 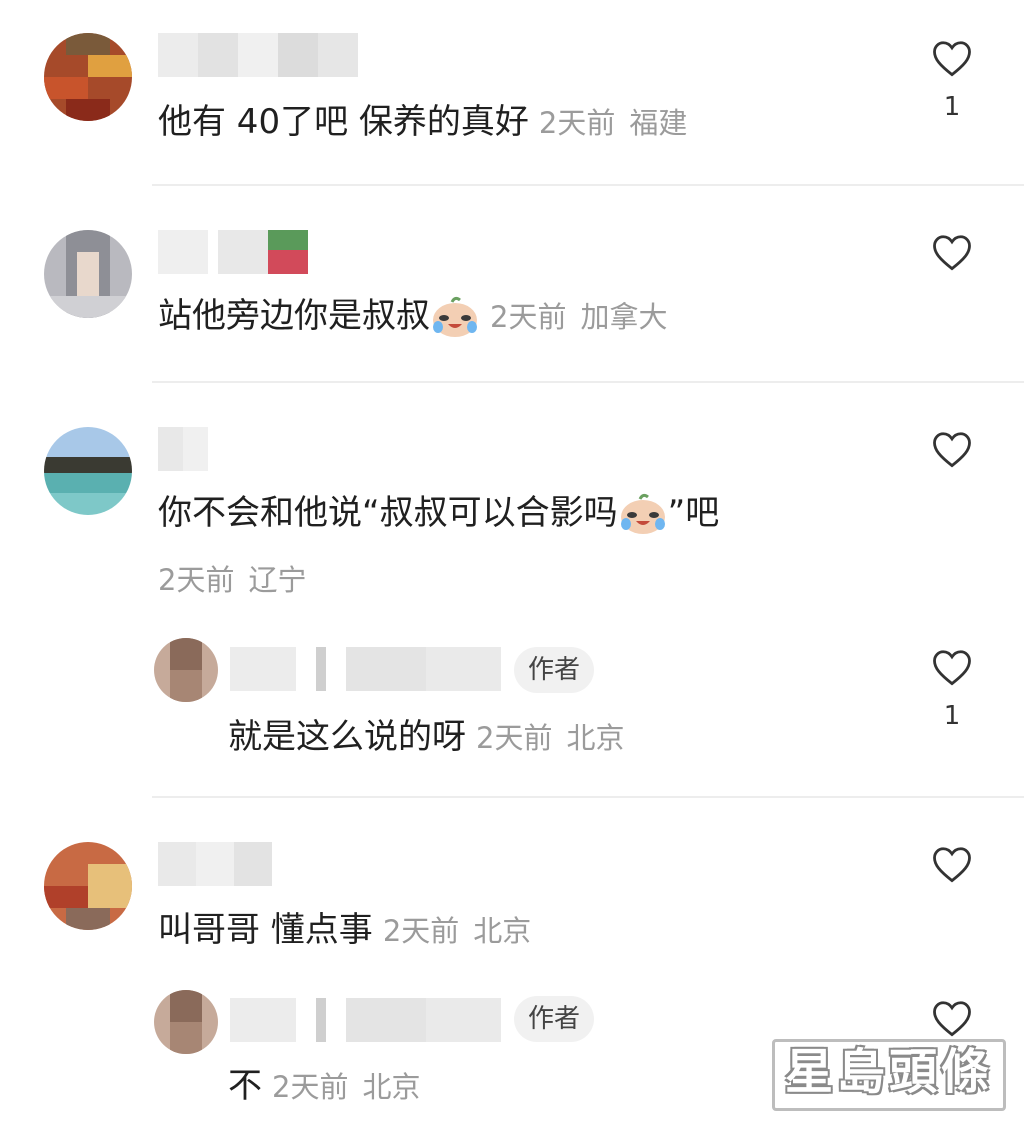 What do you see at coordinates (888, 1075) in the screenshot?
I see `watermark-logo: 星島頭條` at bounding box center [888, 1075].